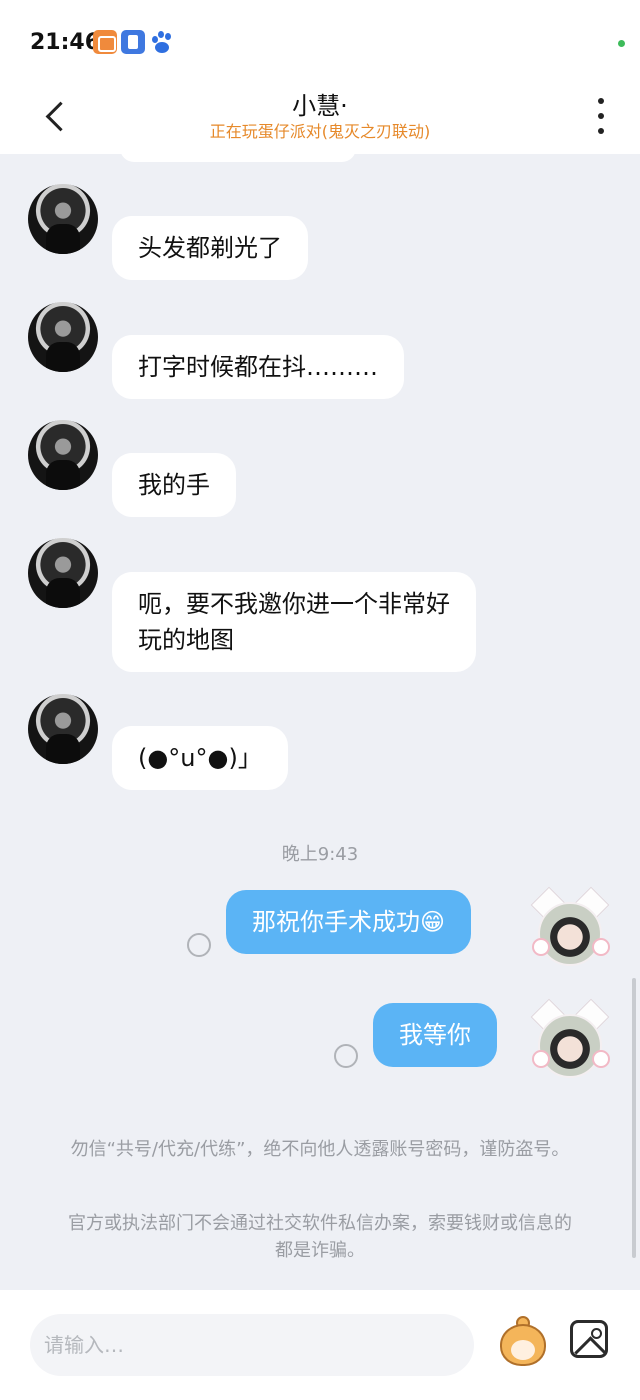 The height and width of the screenshot is (1400, 640). Describe the element at coordinates (200, 758) in the screenshot. I see `message-bubble-received: (●°u°●)」` at that location.